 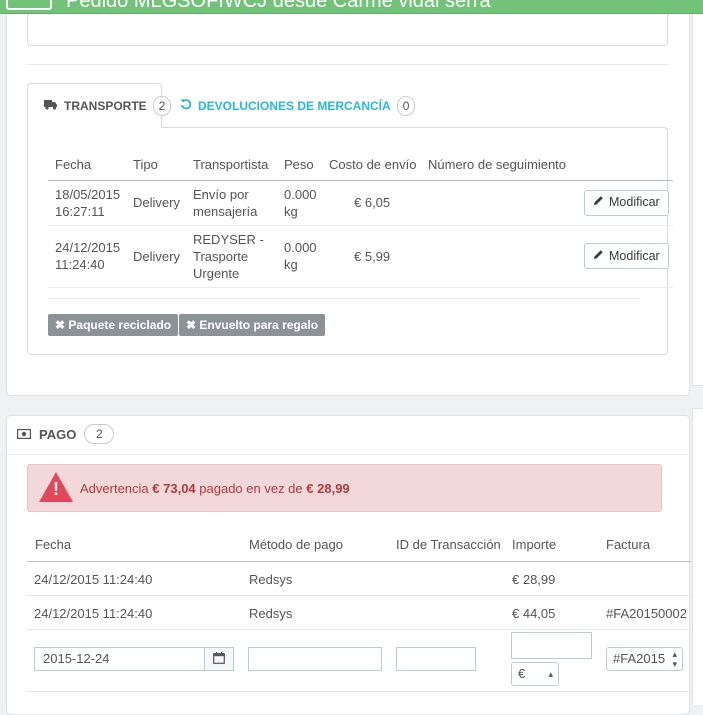 I want to click on column-header: Tipo, so click(x=156, y=165).